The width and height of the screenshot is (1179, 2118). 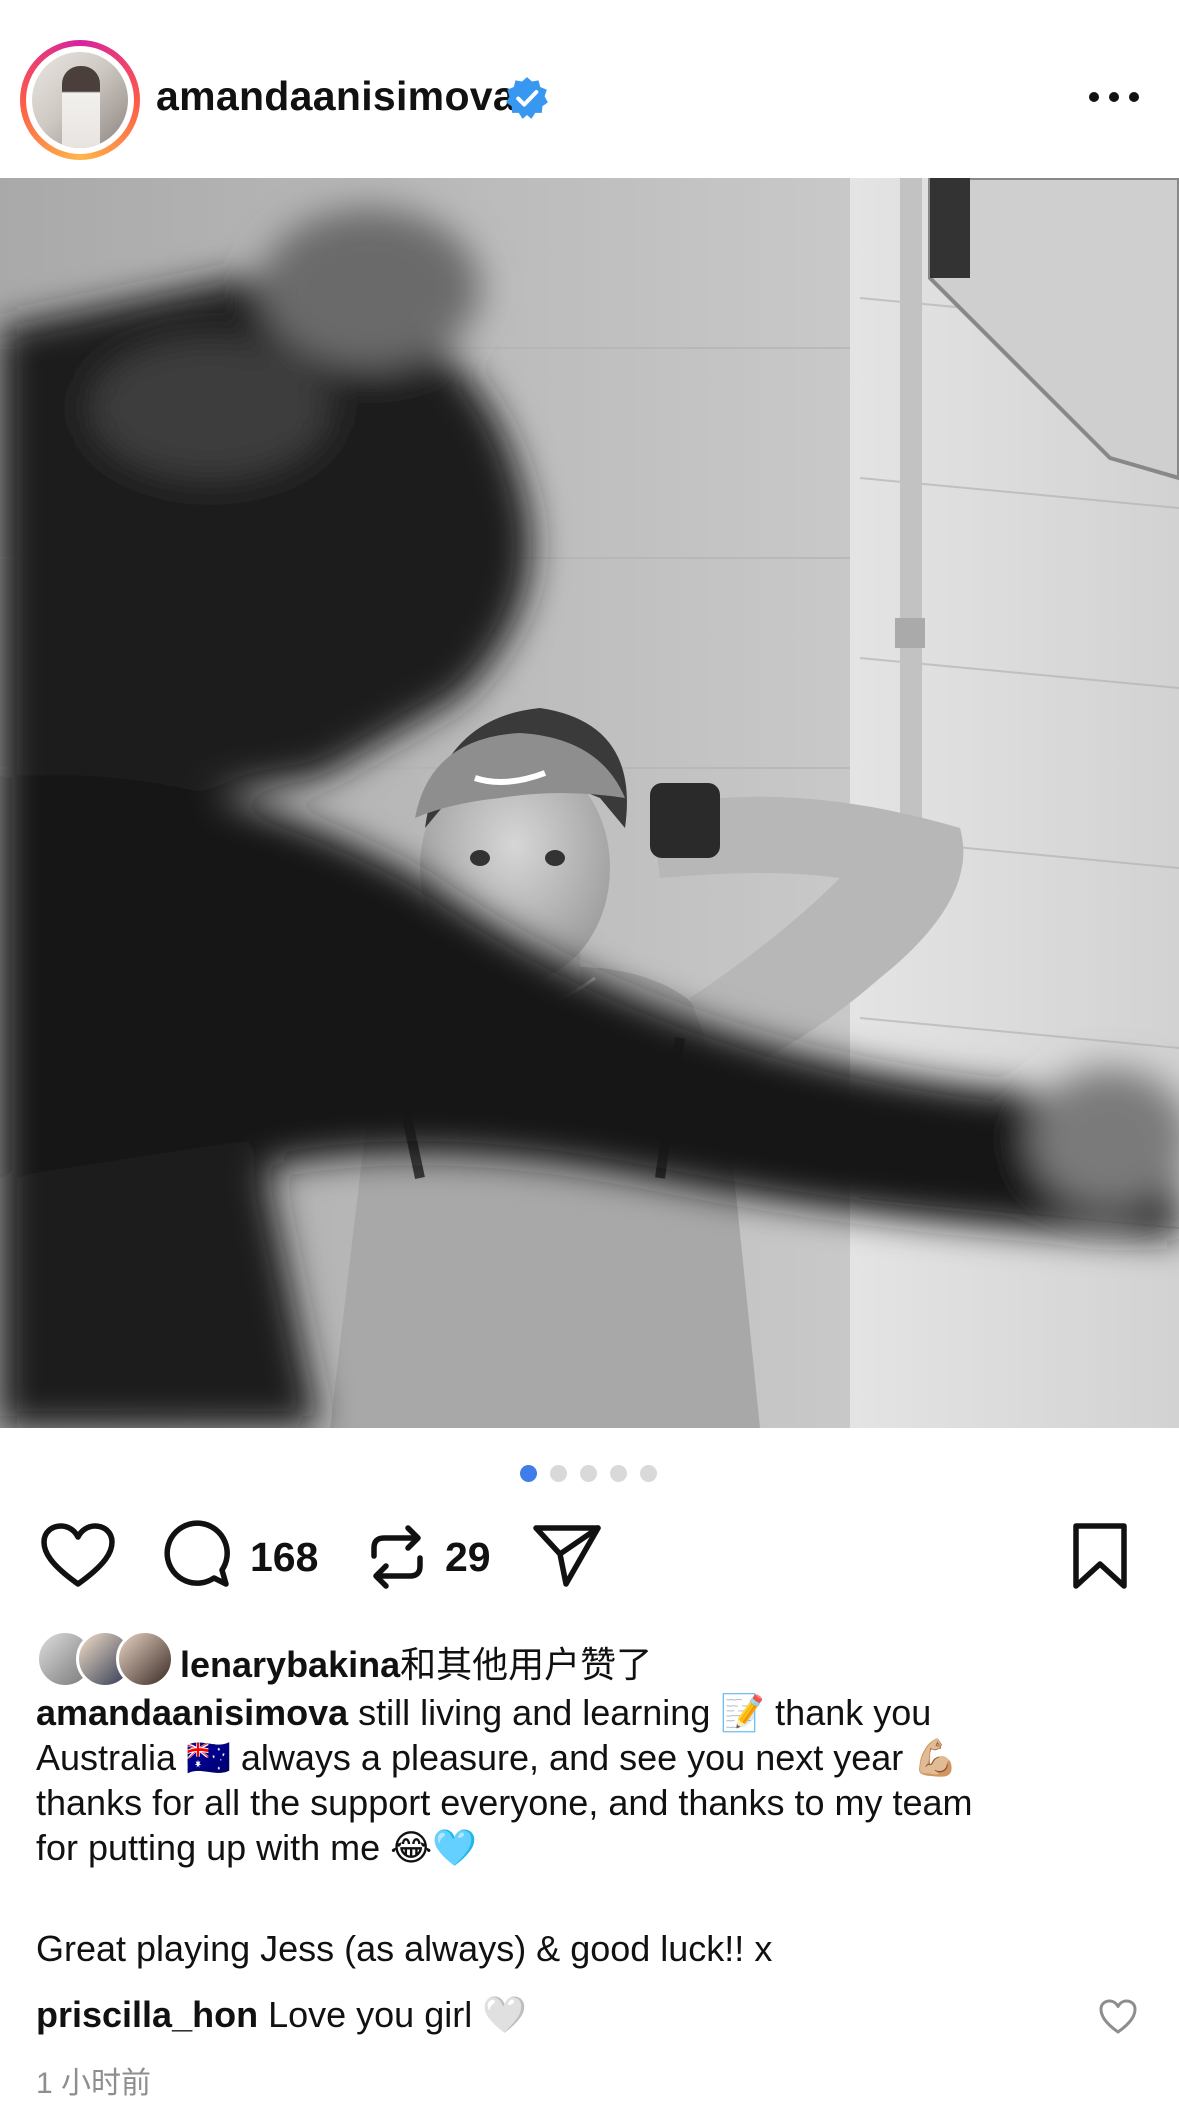 I want to click on save-bookmark-icon, so click(x=1100, y=1556).